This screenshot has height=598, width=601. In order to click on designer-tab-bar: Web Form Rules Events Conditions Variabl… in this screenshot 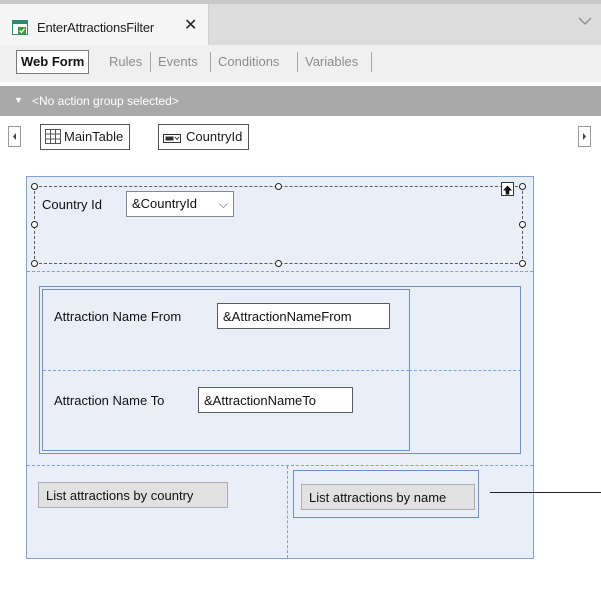, I will do `click(300, 63)`.